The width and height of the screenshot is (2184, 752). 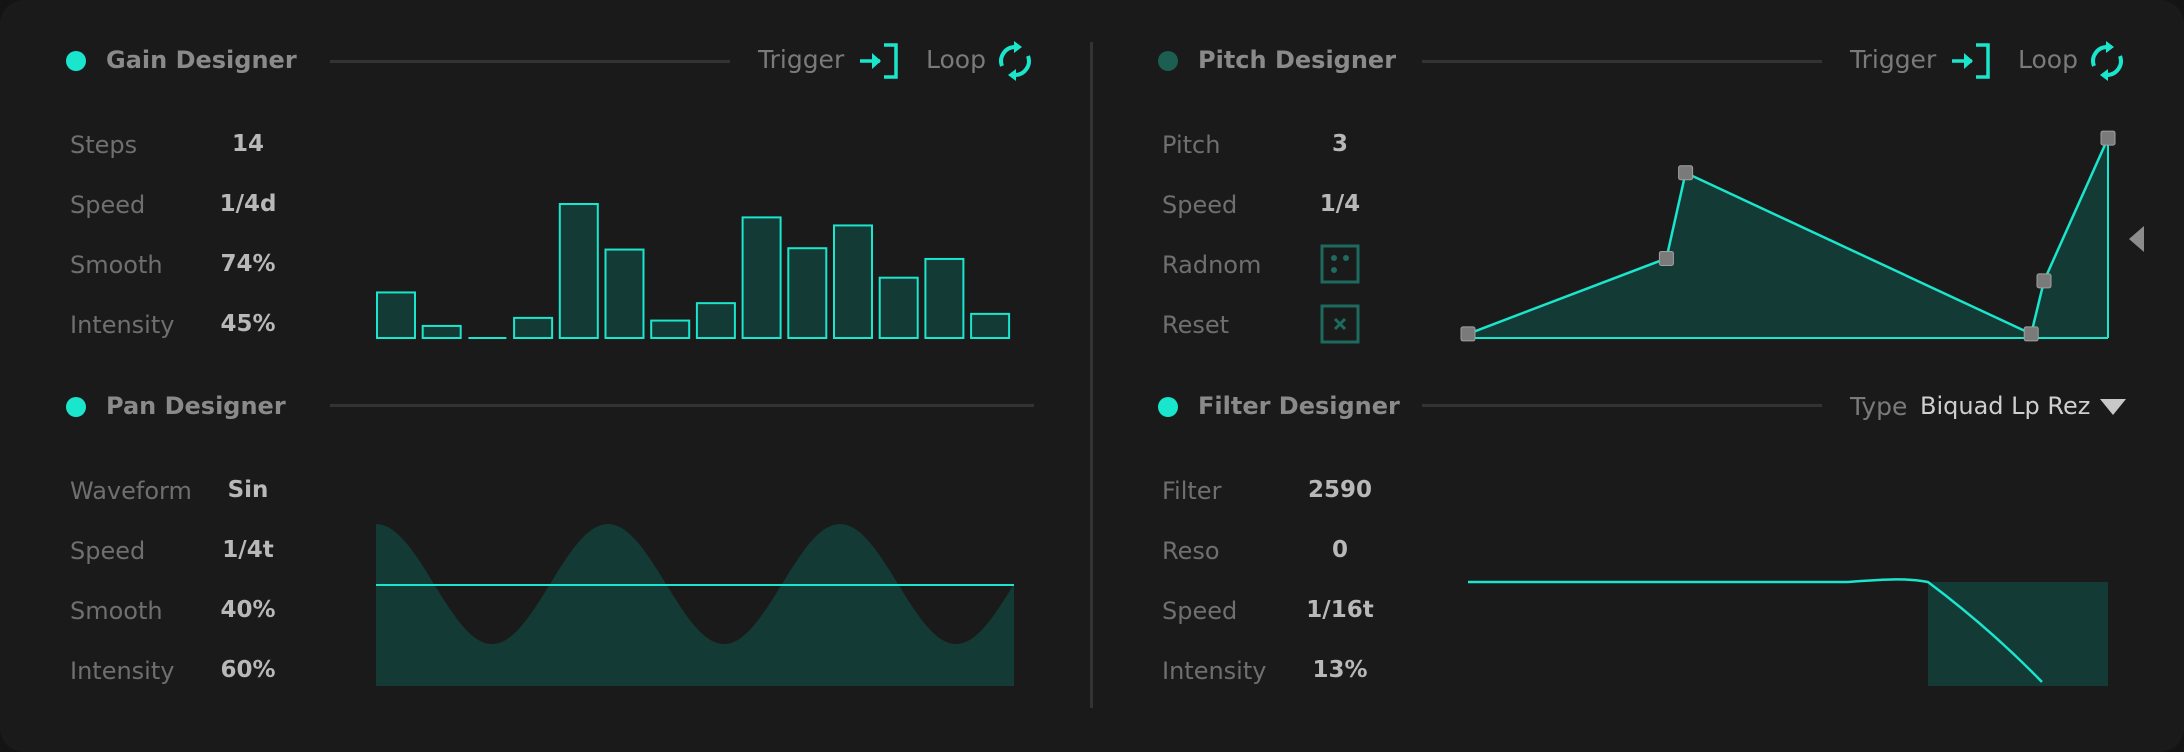 What do you see at coordinates (1168, 407) in the screenshot?
I see `filter-enable-led` at bounding box center [1168, 407].